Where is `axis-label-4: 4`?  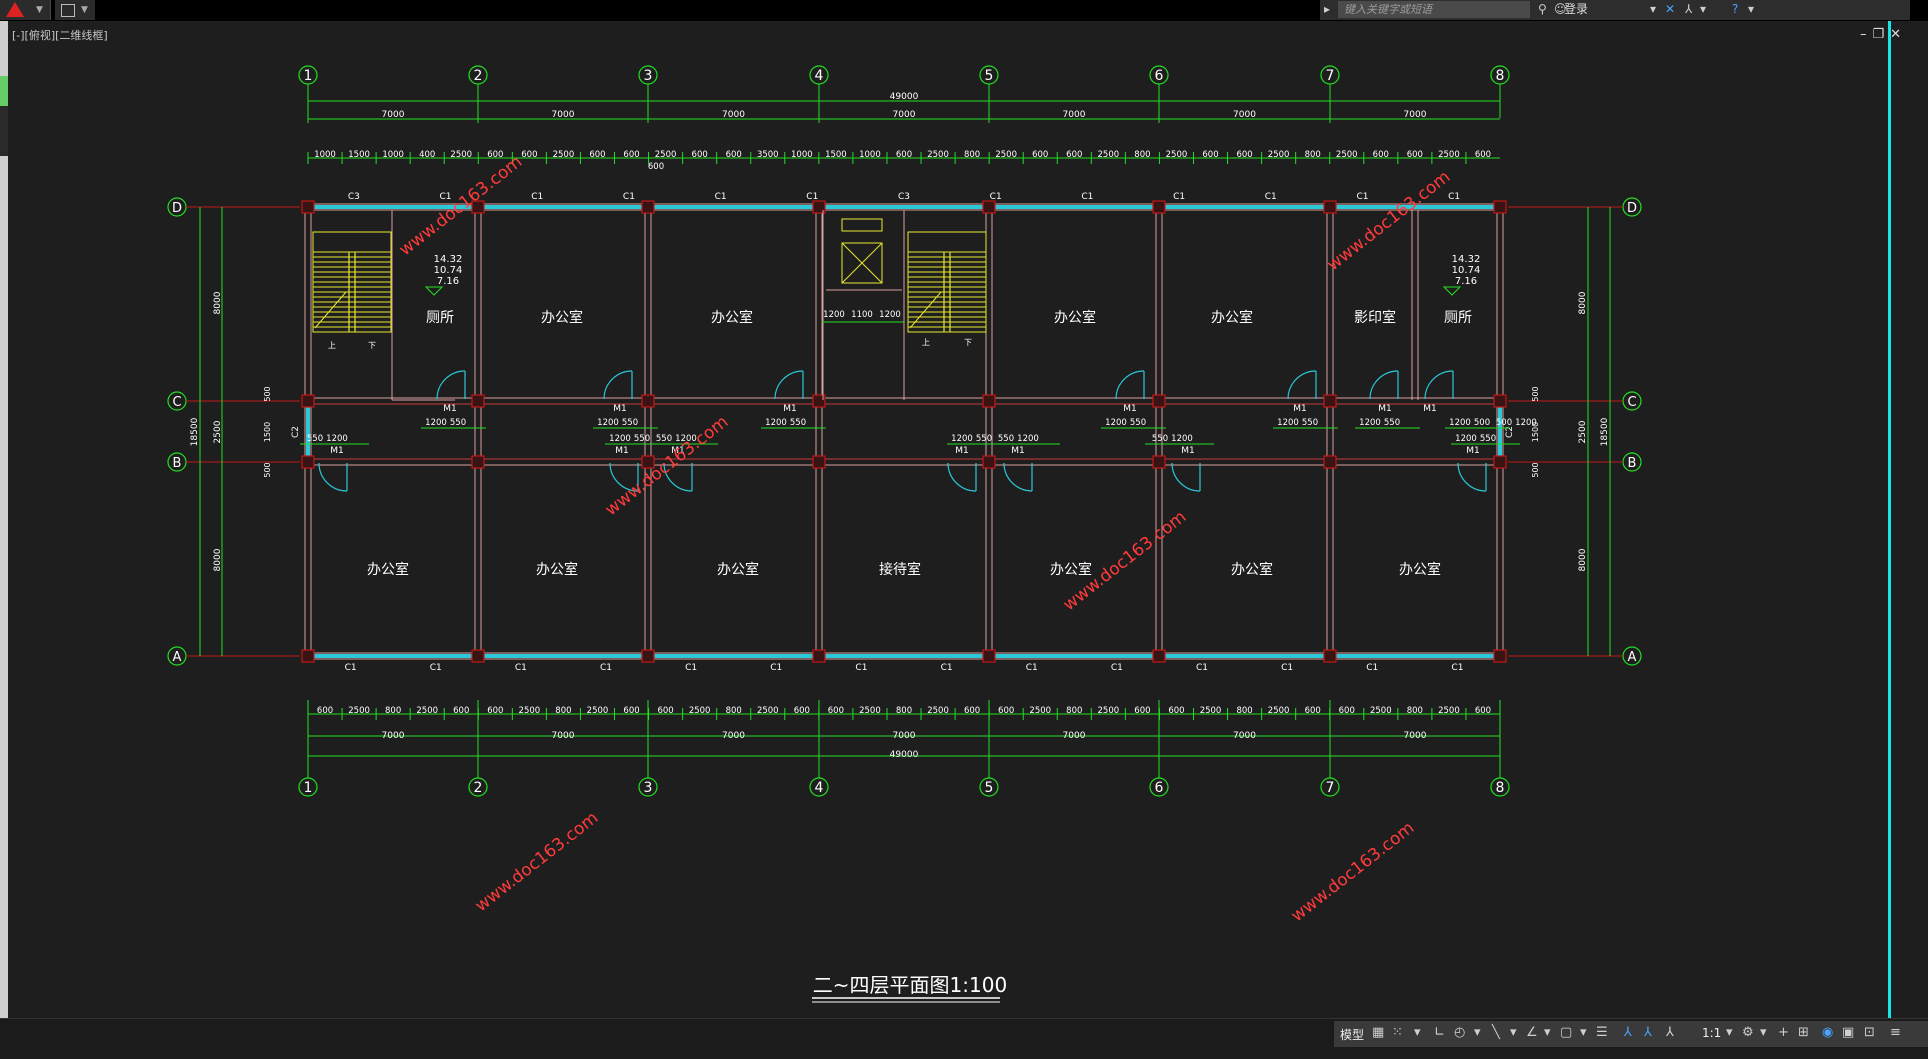
axis-label-4: 4 is located at coordinates (819, 788).